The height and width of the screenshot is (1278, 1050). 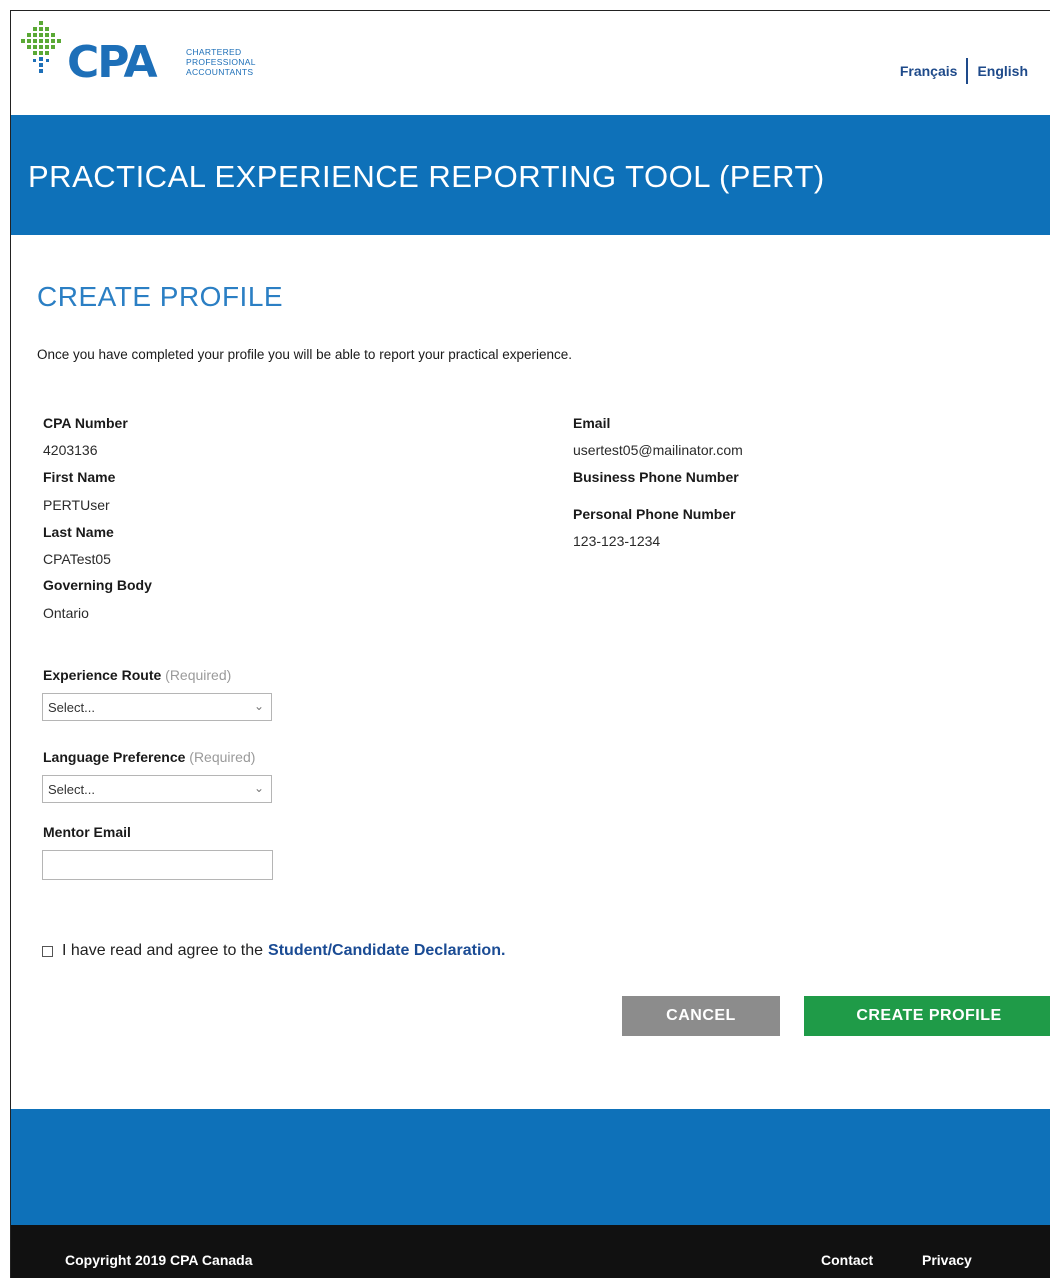 I want to click on business-phone-label: Business Phone Number, so click(x=656, y=477).